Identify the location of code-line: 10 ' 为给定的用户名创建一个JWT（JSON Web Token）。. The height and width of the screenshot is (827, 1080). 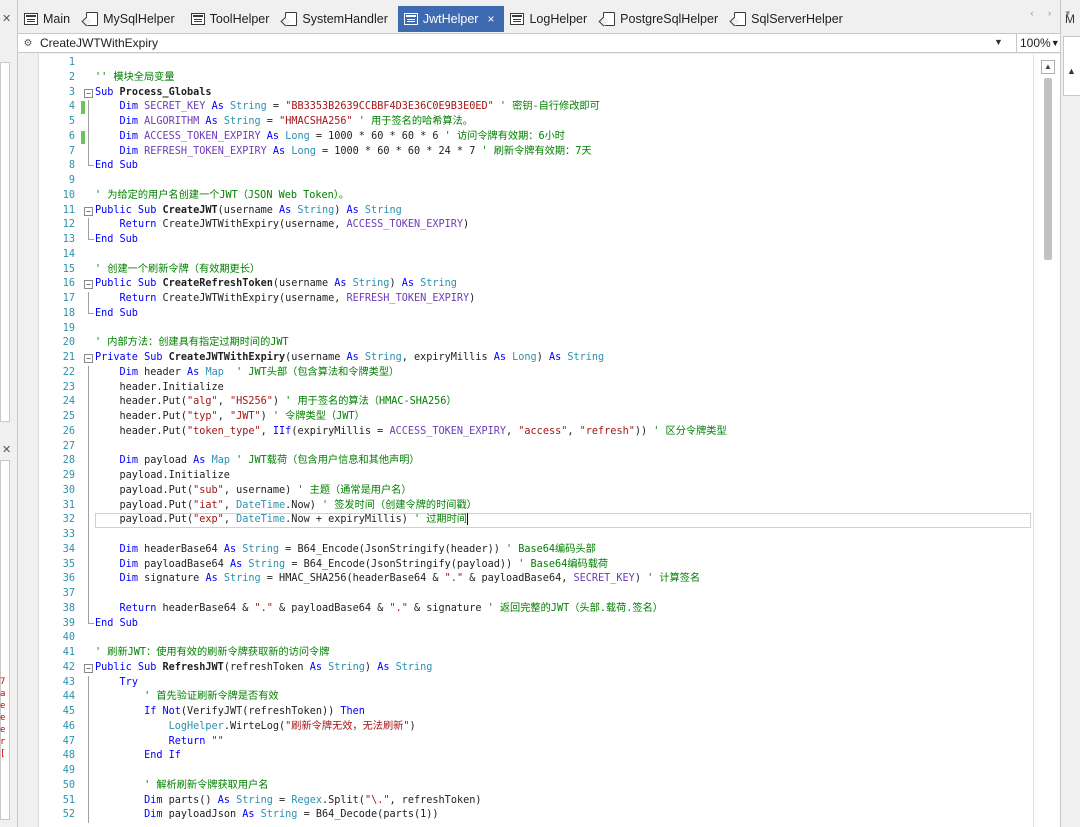
(536, 196).